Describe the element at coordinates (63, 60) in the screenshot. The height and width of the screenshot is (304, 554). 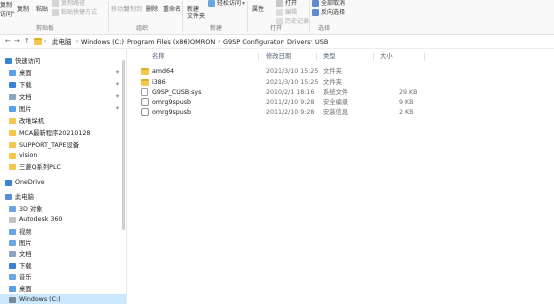
I see `sidebar-item: 快速访问` at that location.